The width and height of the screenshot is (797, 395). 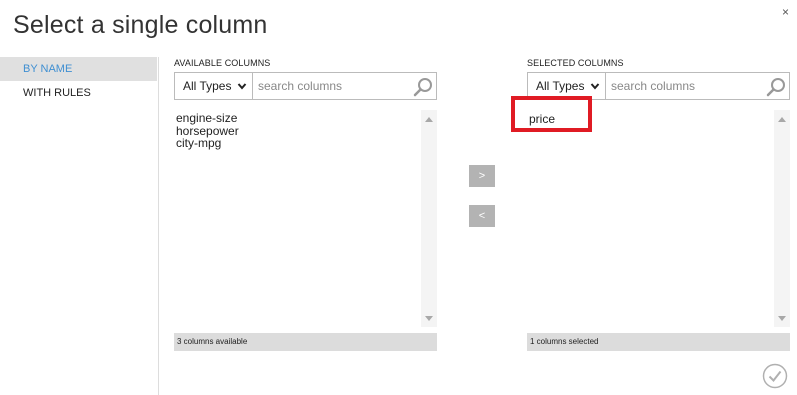 I want to click on available-filter-row: All Types, so click(x=305, y=86).